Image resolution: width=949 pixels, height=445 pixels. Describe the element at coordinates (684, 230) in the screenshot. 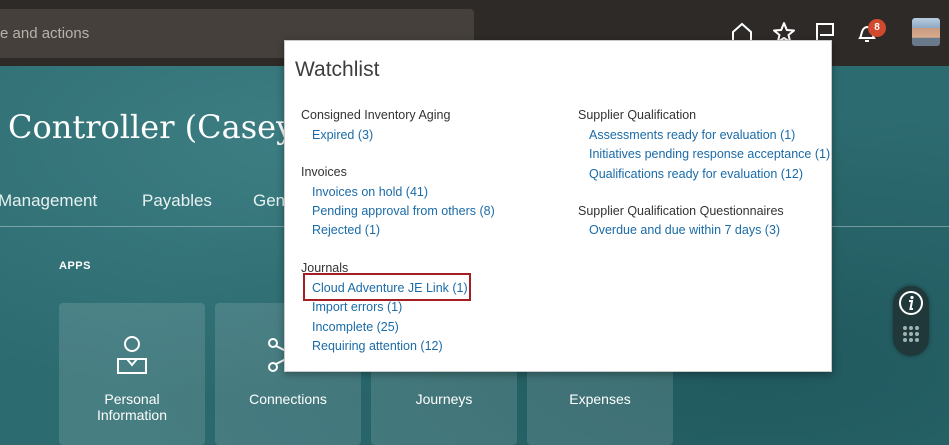

I see `link-overdue-and-due: Overdue and due within 7 days (3)` at that location.